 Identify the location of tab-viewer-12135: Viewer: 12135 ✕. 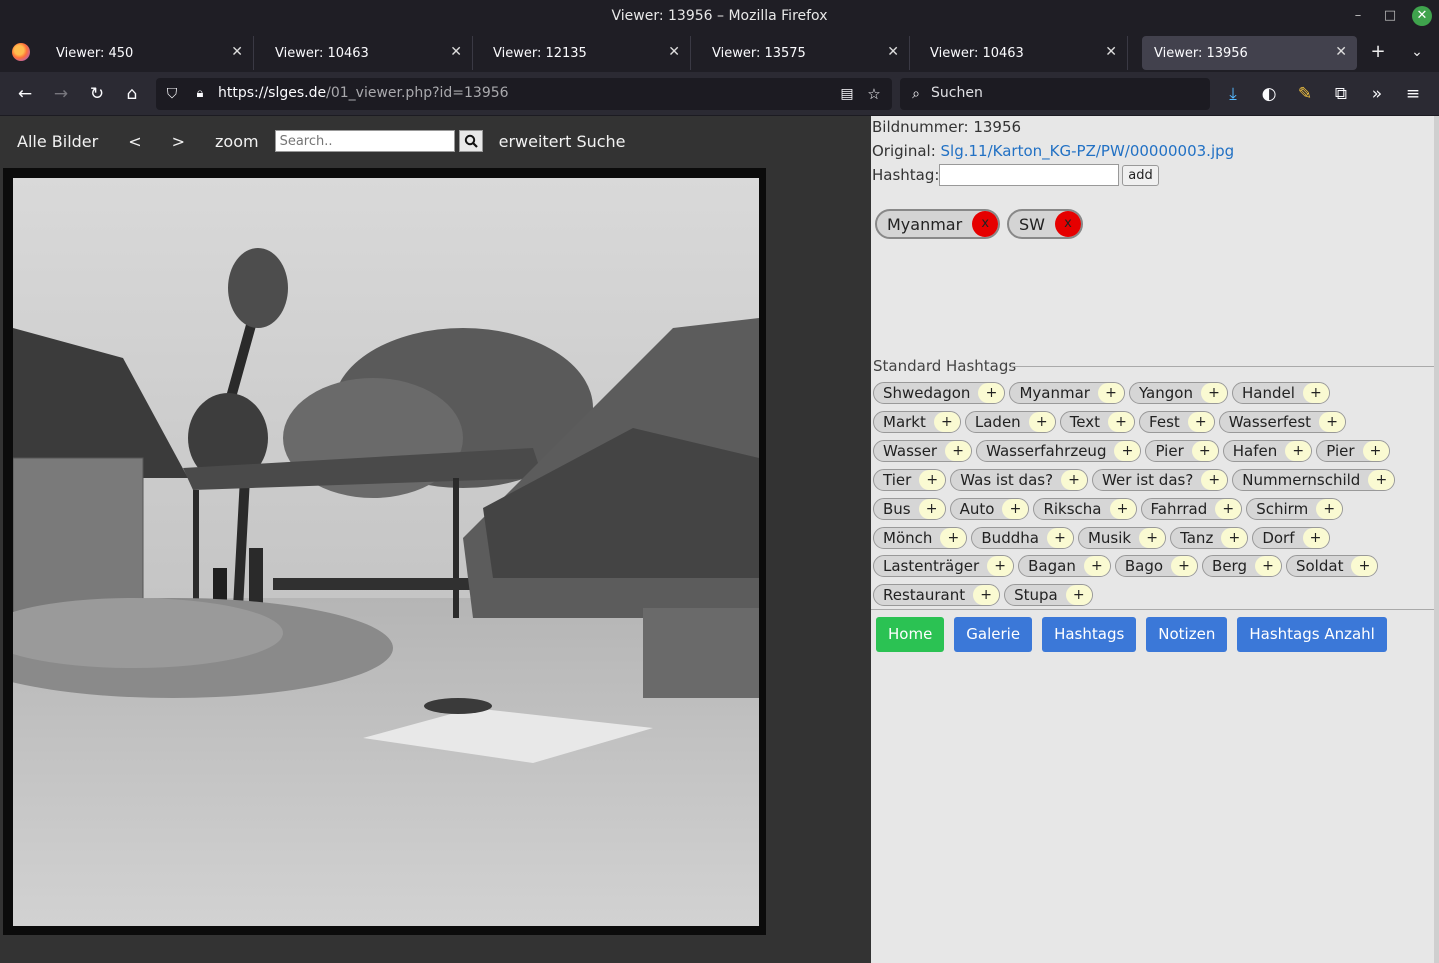
(586, 53).